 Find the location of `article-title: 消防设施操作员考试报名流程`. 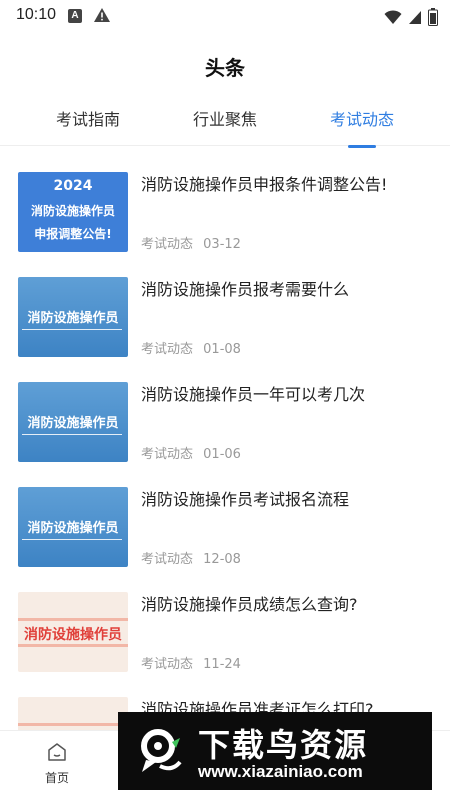

article-title: 消防设施操作员考试报名流程 is located at coordinates (245, 499).